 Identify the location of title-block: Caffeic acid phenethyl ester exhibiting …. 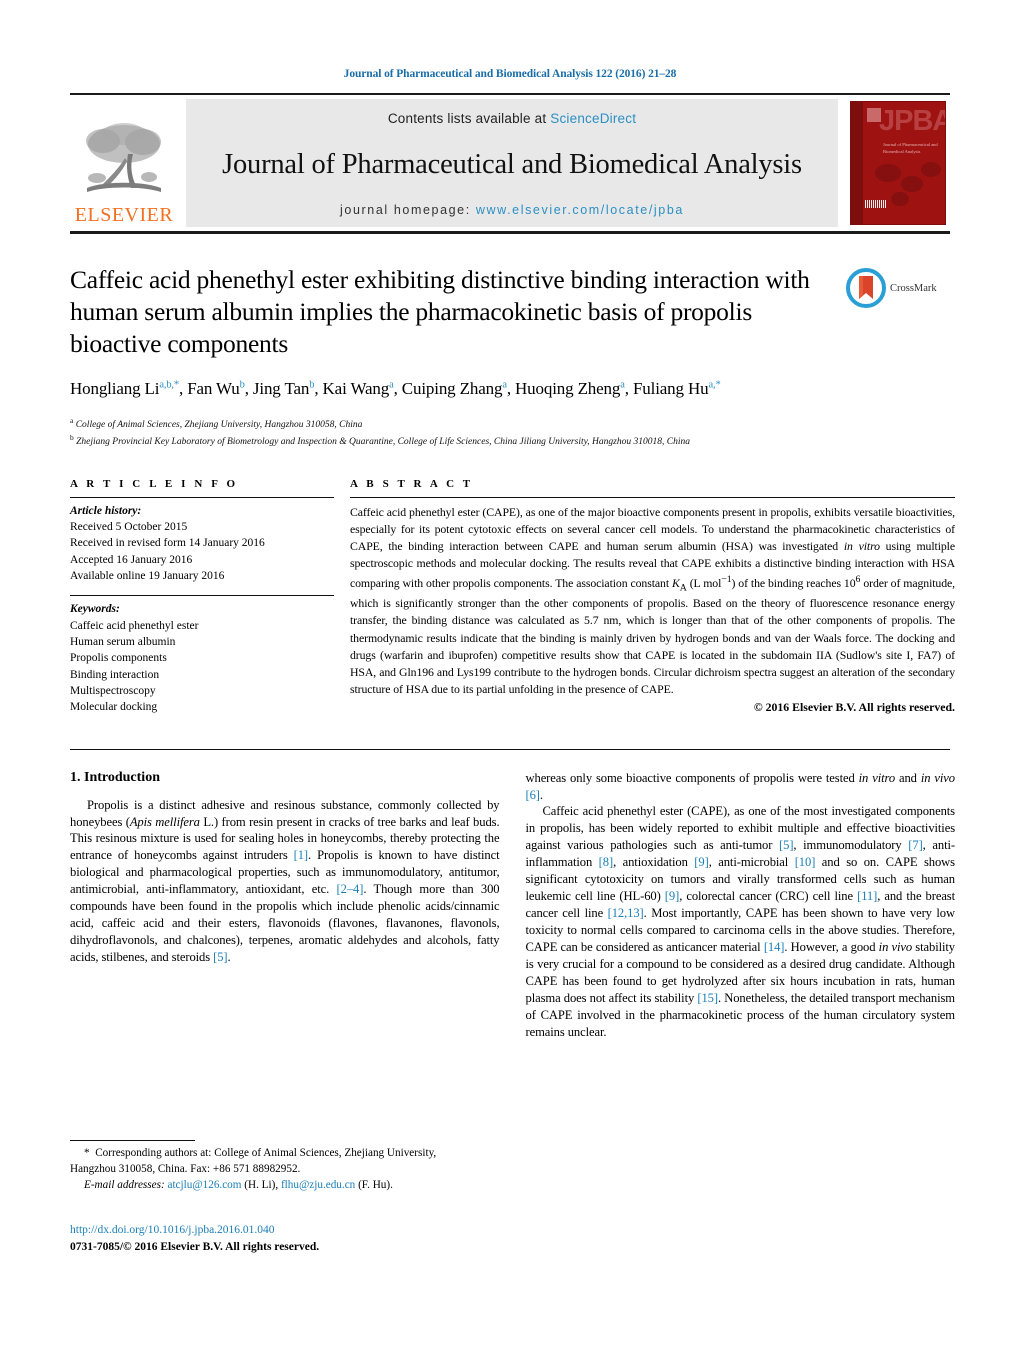
(510, 332).